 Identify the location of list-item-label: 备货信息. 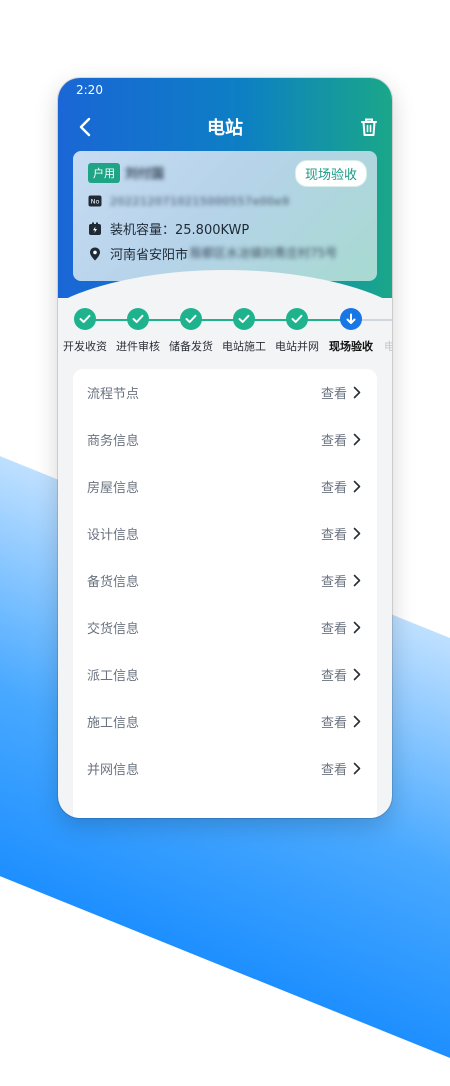
(113, 582).